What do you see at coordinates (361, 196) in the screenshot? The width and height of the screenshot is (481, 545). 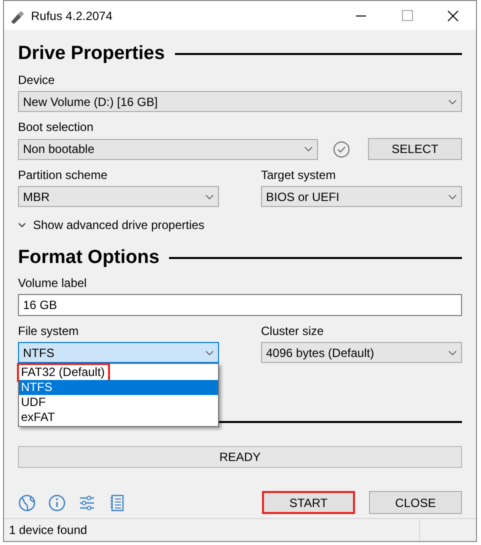 I see `dropdown: BIOS or UEFI` at bounding box center [361, 196].